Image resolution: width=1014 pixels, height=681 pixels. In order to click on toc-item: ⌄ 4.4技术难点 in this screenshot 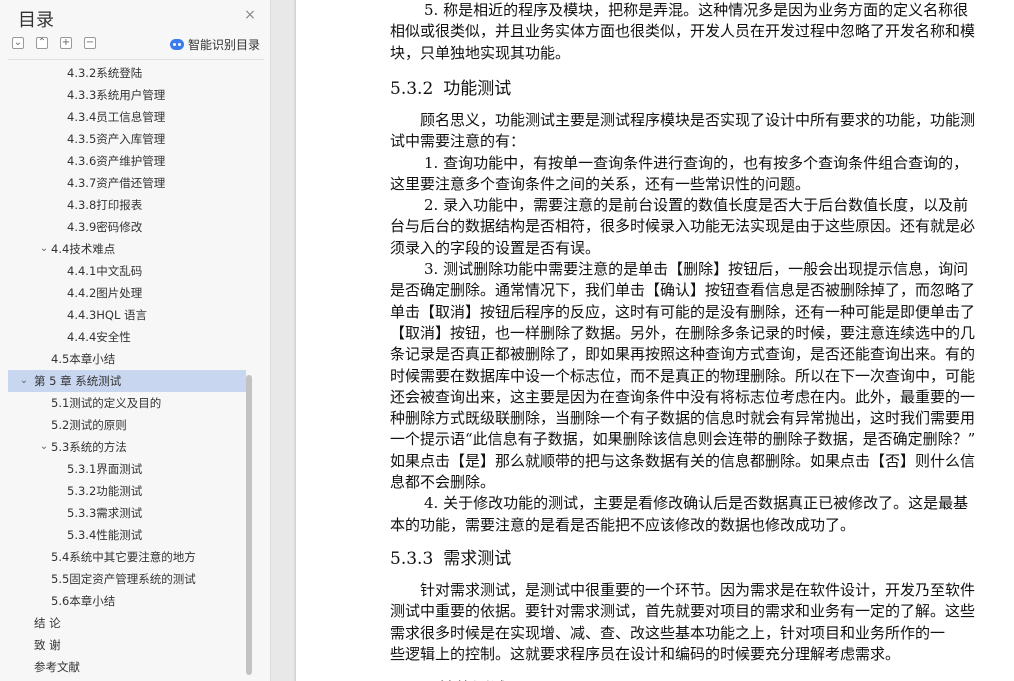, I will do `click(127, 249)`.